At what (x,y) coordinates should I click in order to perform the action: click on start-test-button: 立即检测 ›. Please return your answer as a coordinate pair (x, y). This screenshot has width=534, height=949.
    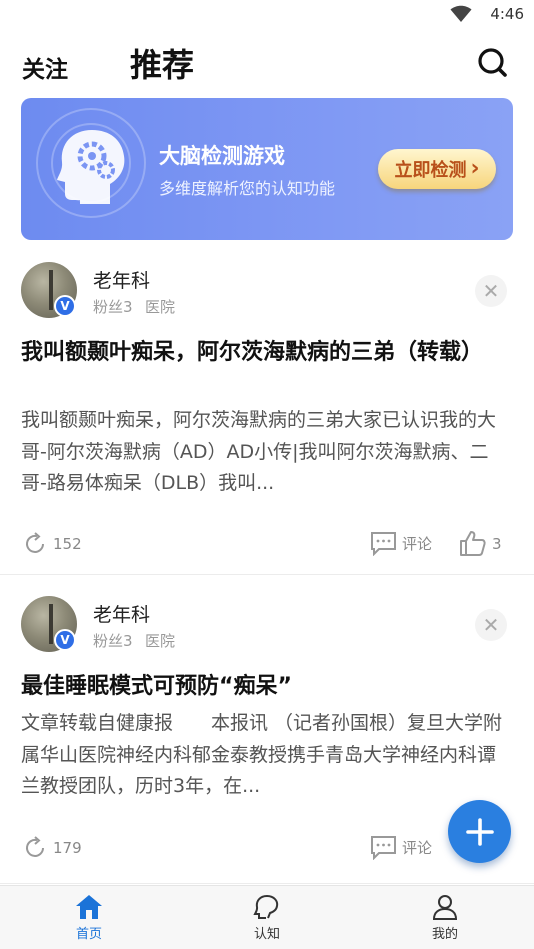
    Looking at the image, I should click on (437, 169).